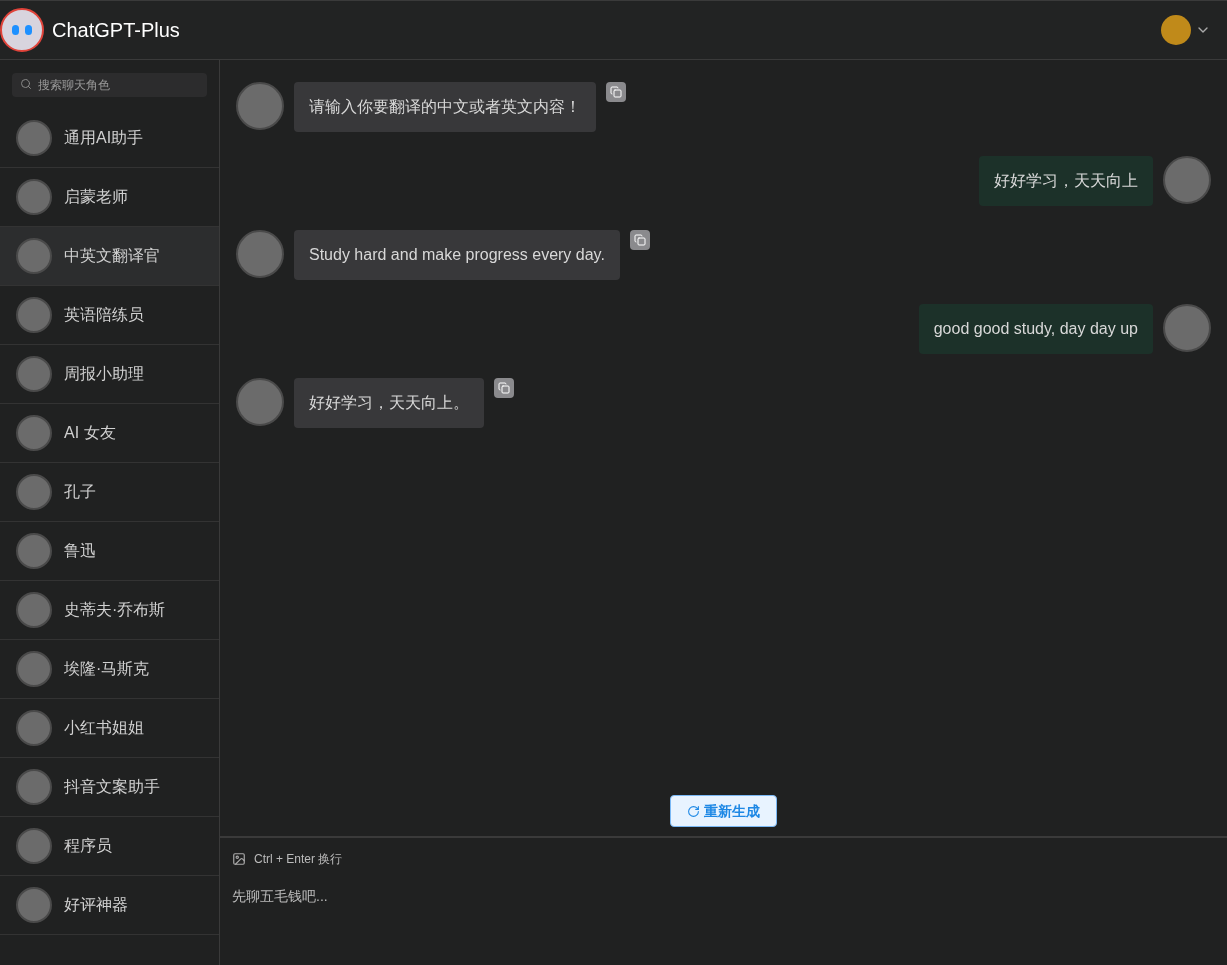  I want to click on shortcut-hint: Ctrl + Enter 换行, so click(298, 859).